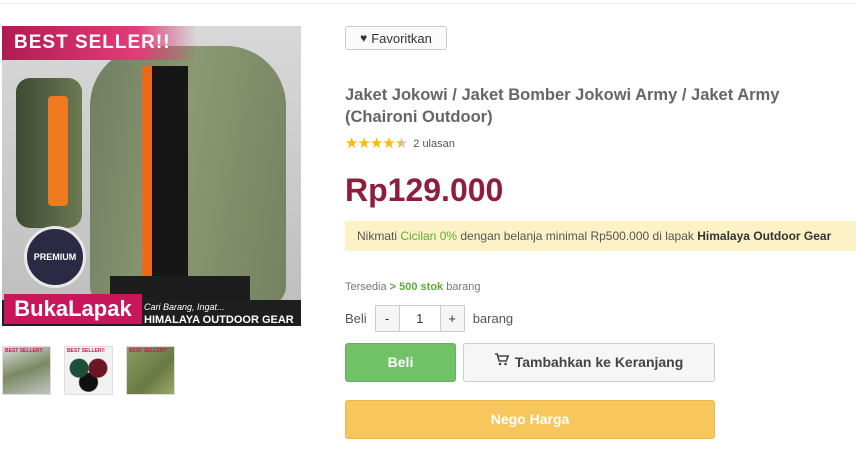  I want to click on promo-highlight: Cicilan 0%, so click(429, 236).